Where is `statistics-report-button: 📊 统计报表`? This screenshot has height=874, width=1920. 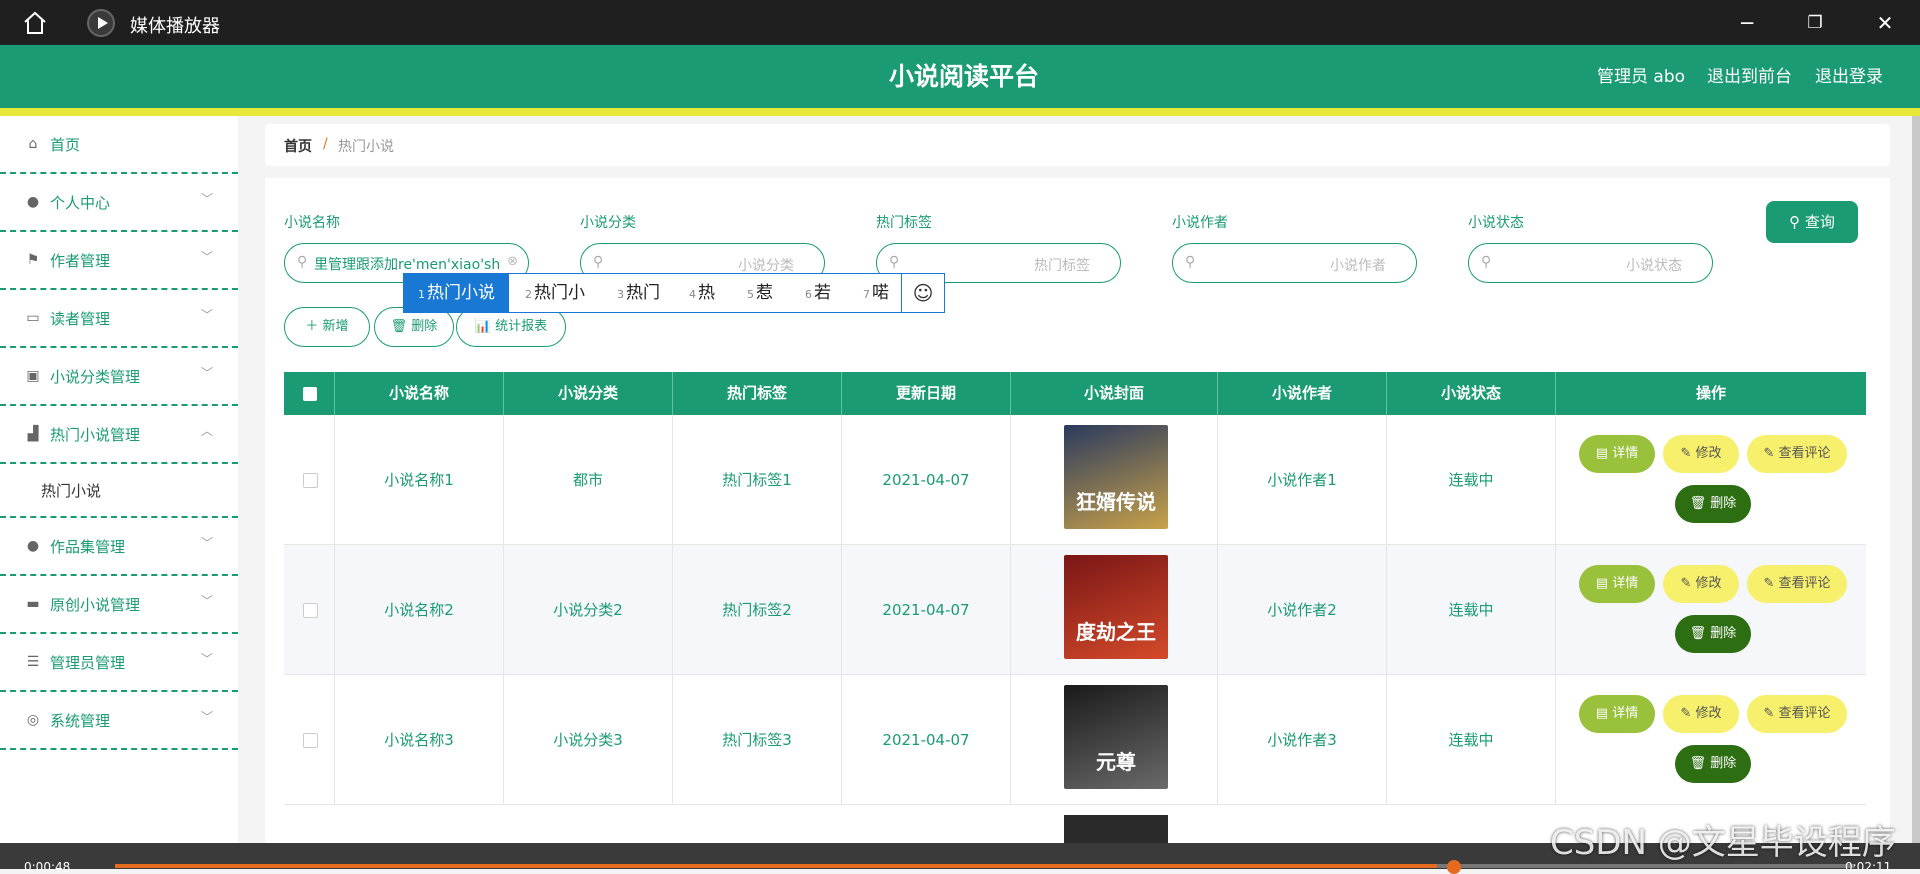
statistics-report-button: 📊 统计报表 is located at coordinates (511, 327).